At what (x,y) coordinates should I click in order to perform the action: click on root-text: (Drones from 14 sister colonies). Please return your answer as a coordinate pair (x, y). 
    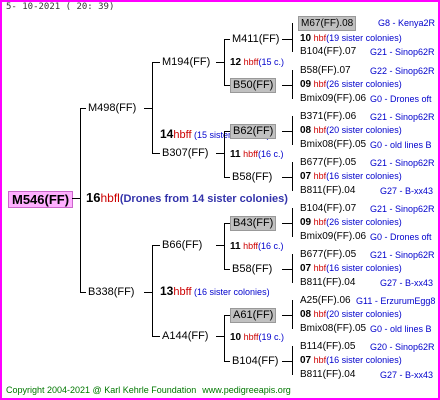
    Looking at the image, I should click on (203, 199).